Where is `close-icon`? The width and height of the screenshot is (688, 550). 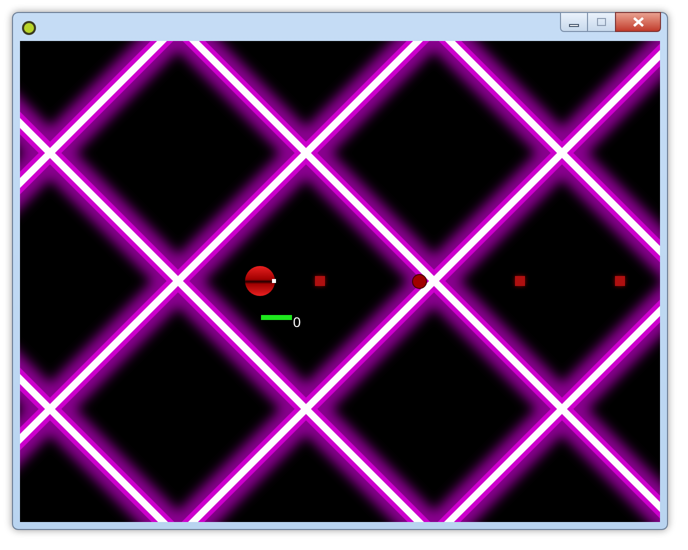
close-icon is located at coordinates (638, 22).